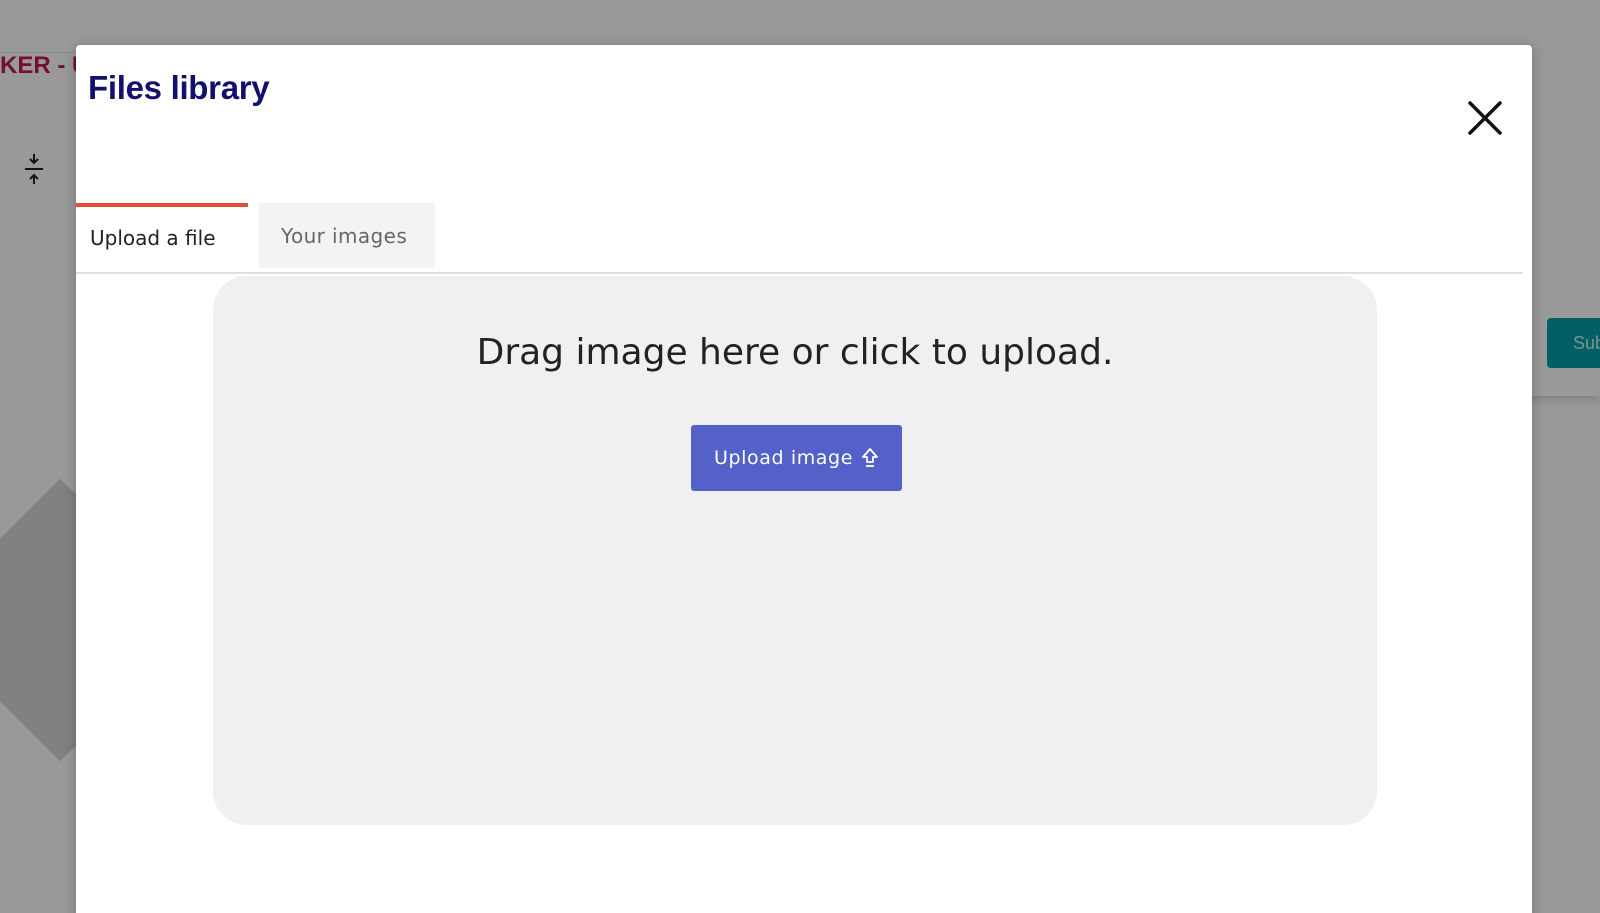 This screenshot has height=913, width=1600. I want to click on tab-your-images: Your images, so click(347, 235).